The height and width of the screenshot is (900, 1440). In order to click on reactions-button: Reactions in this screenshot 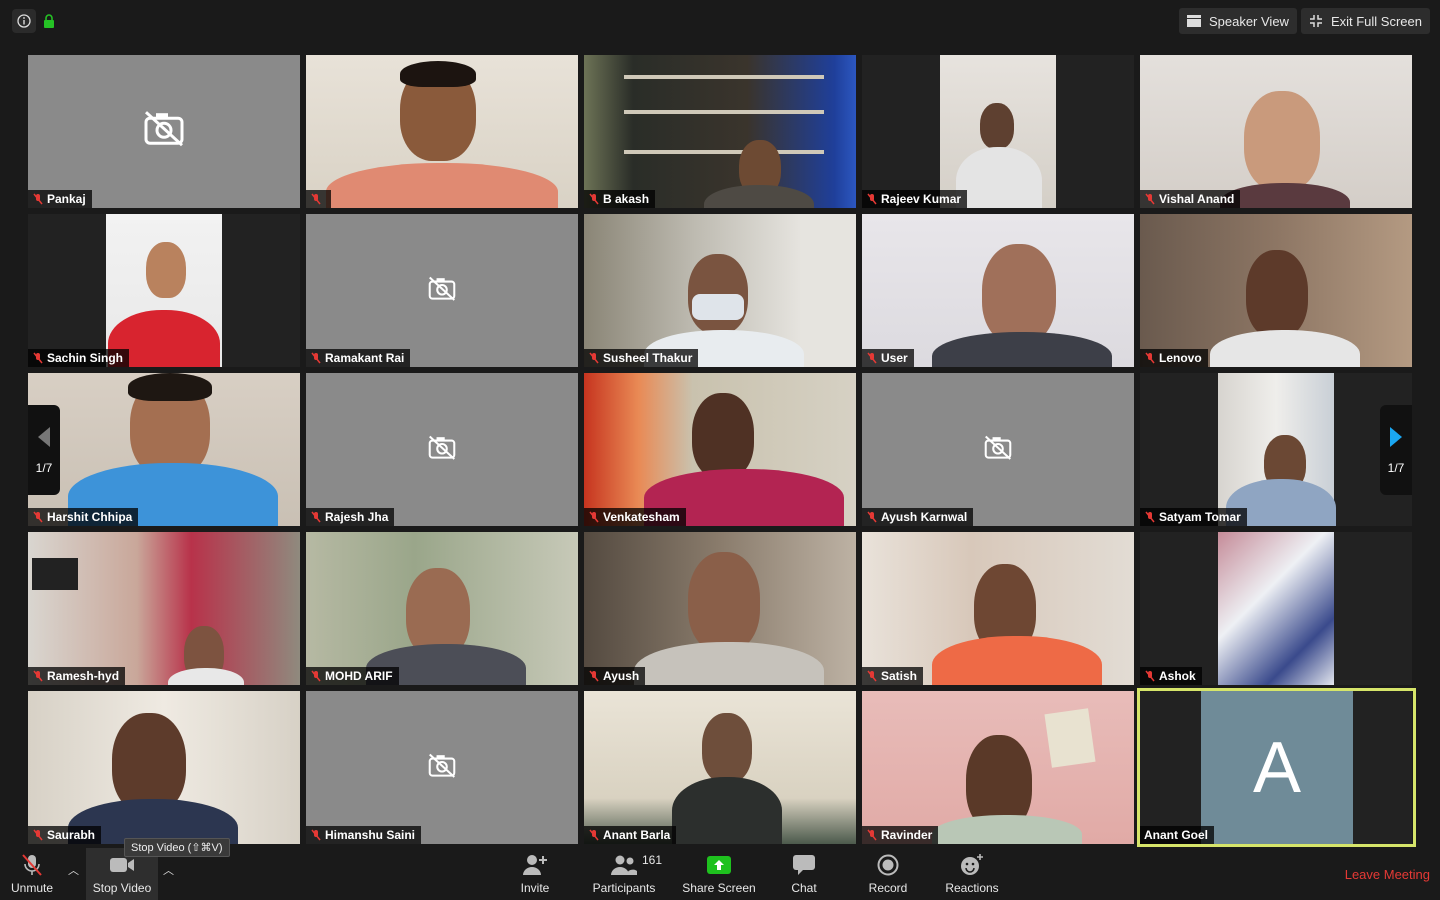, I will do `click(972, 874)`.